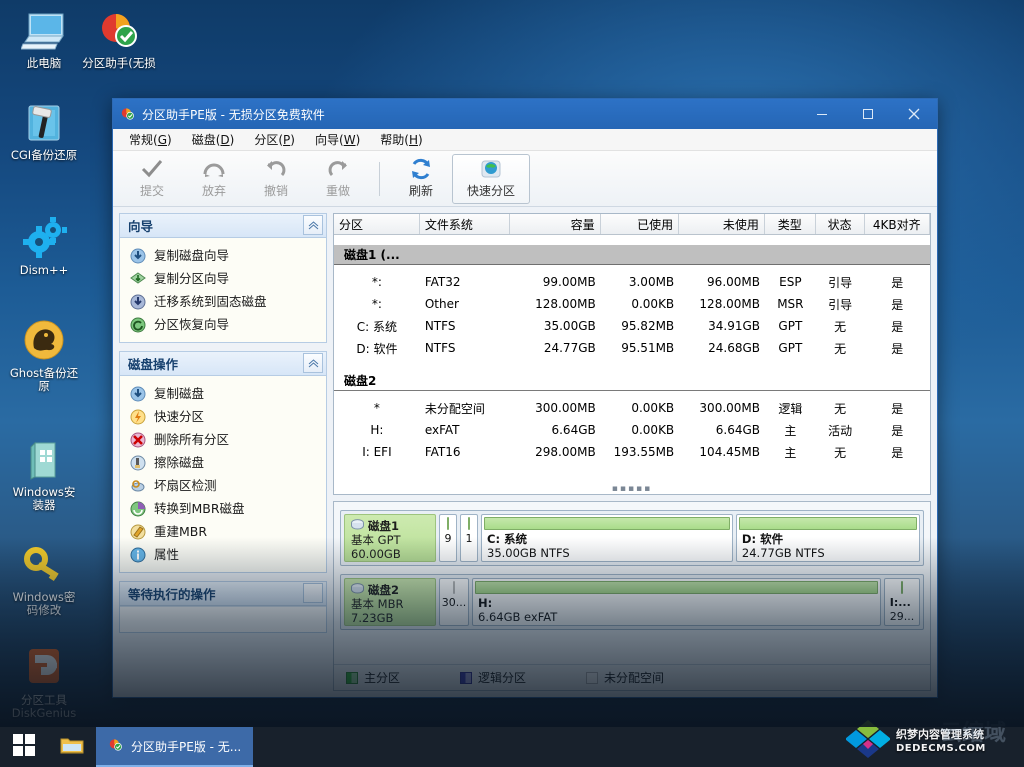  Describe the element at coordinates (223, 324) in the screenshot. I see `sidebar-item-recover-partition-wizard: 分区恢复向导` at that location.